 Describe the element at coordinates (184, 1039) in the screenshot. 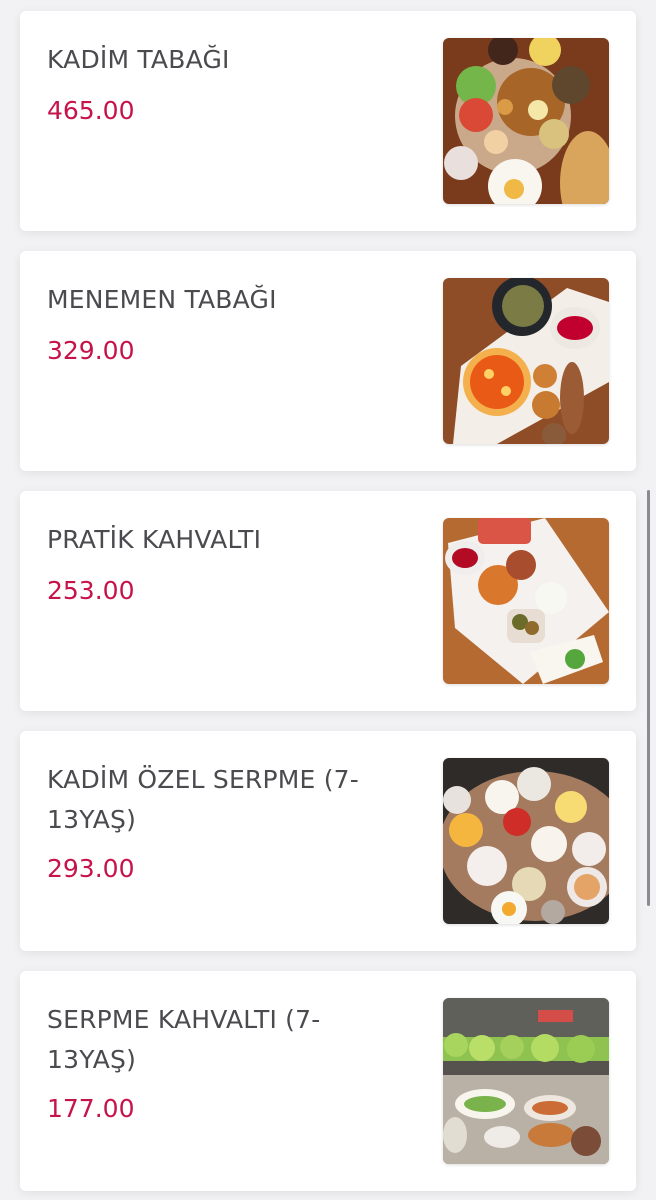

I see `menu-item-title: SERPME KAHVALTI (7-13YAŞ)` at that location.